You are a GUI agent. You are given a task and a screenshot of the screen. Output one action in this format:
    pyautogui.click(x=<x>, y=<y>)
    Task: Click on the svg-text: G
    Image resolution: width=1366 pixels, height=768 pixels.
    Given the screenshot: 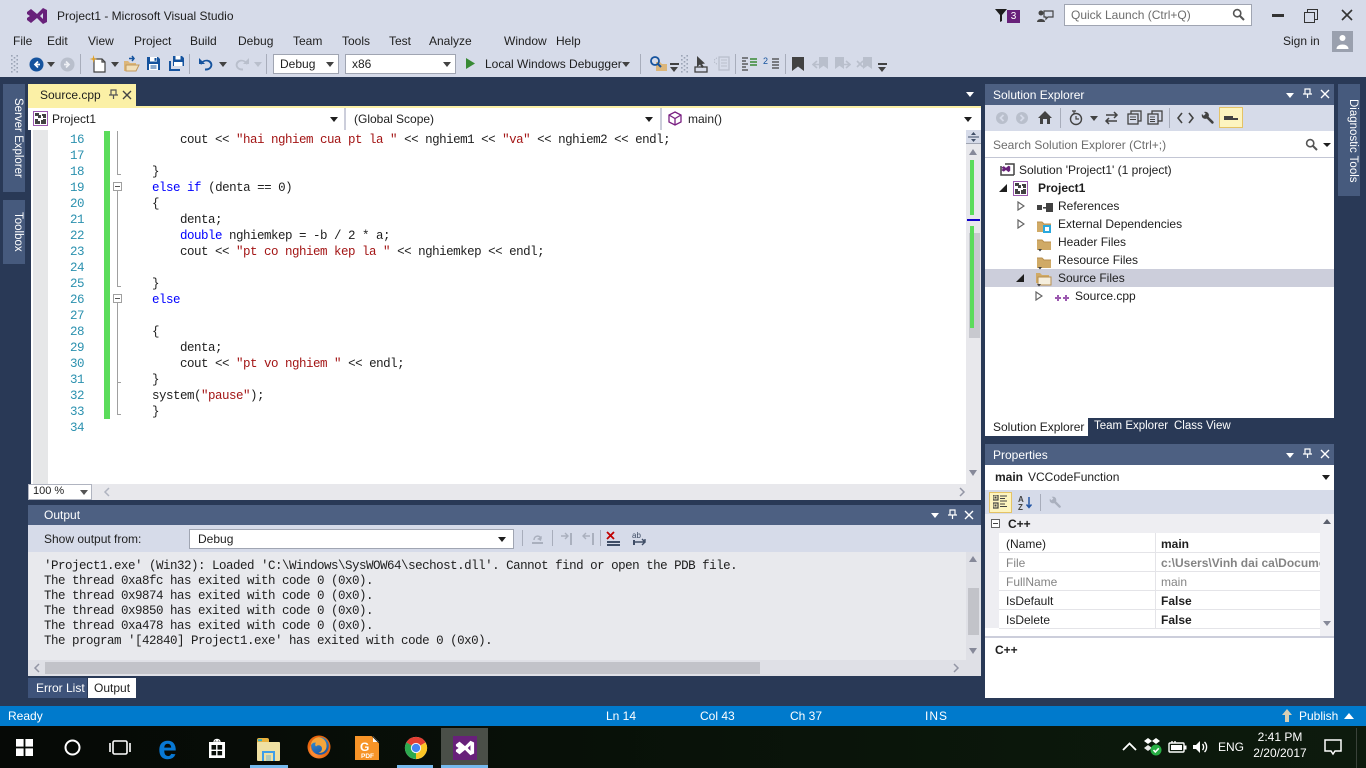 What is the action you would take?
    pyautogui.click(x=364, y=747)
    